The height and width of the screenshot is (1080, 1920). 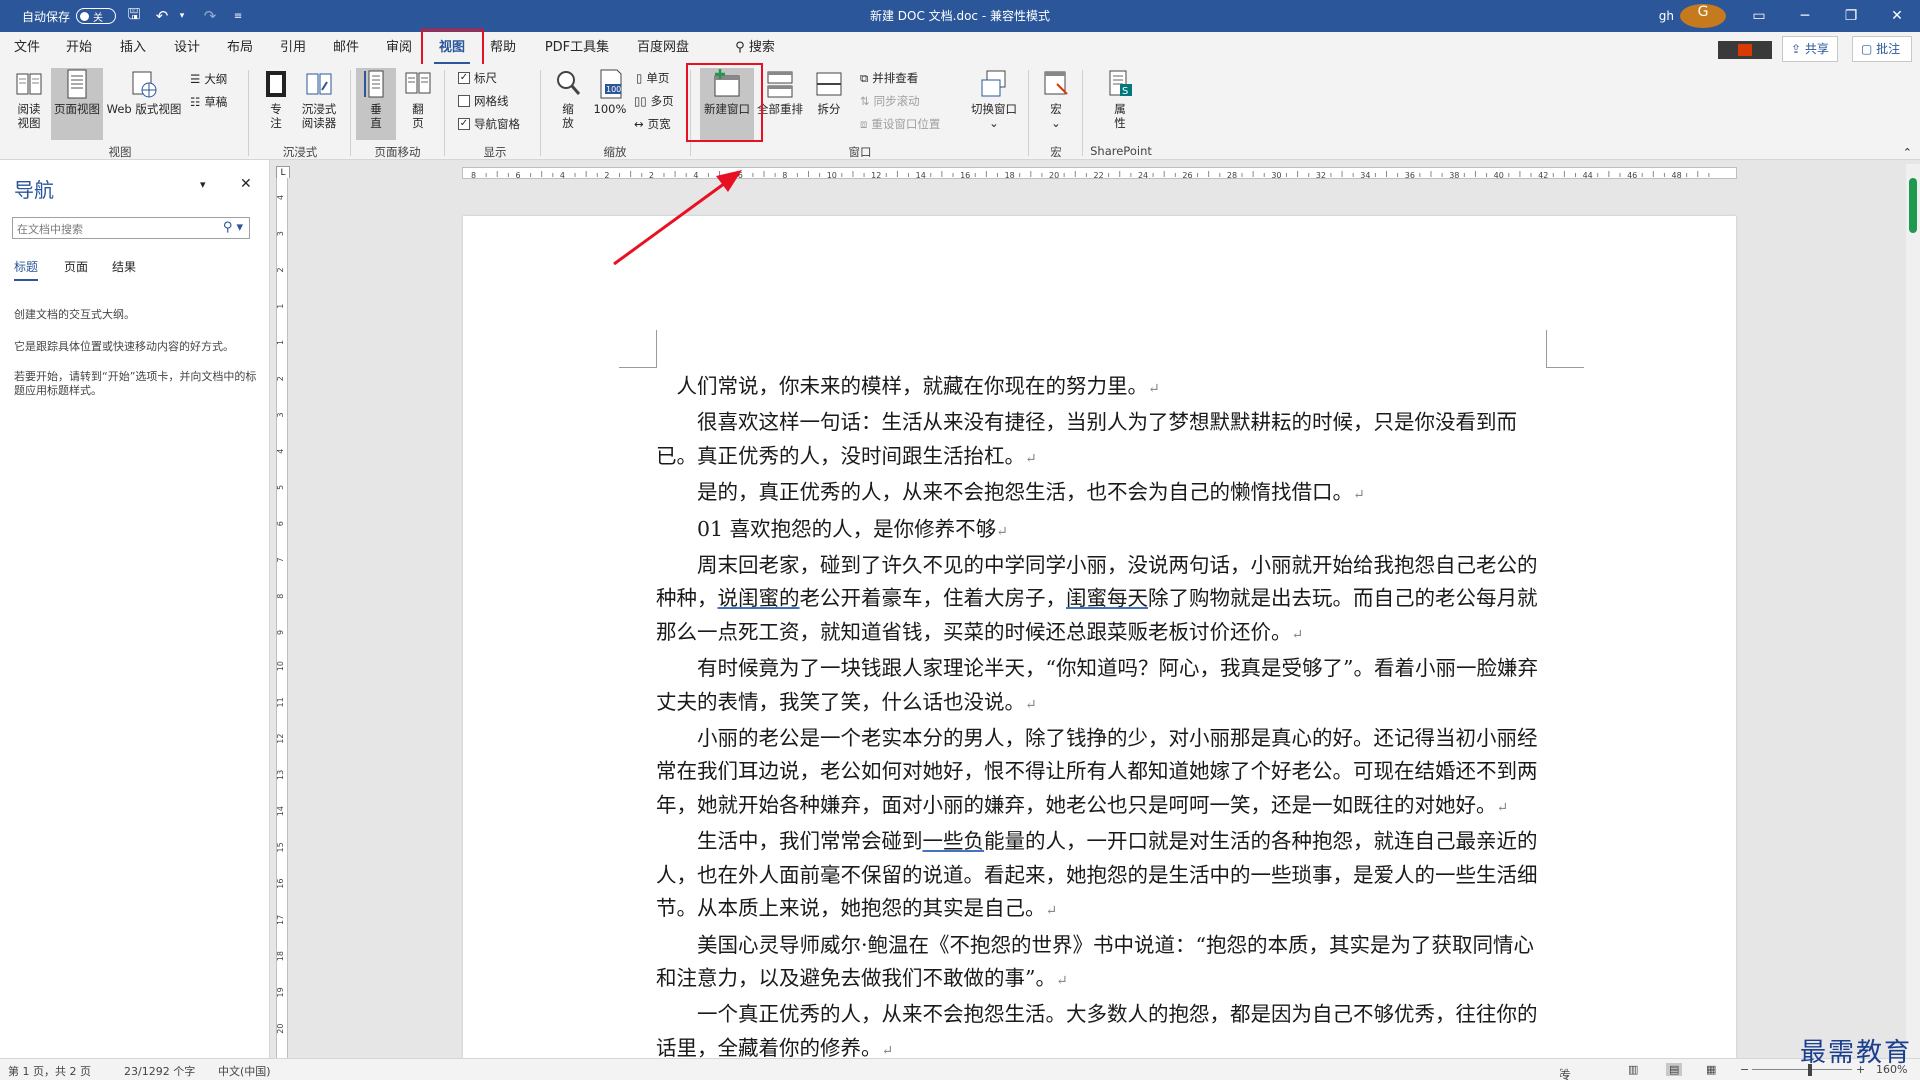 I want to click on ruler-label: 40, so click(x=1499, y=175).